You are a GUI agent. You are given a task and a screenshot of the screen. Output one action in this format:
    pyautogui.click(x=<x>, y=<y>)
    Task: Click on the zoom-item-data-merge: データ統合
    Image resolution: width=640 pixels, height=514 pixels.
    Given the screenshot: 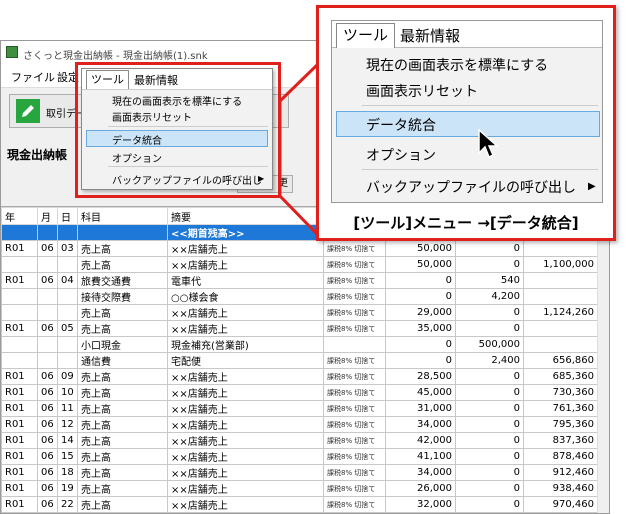 What is the action you would take?
    pyautogui.click(x=401, y=125)
    